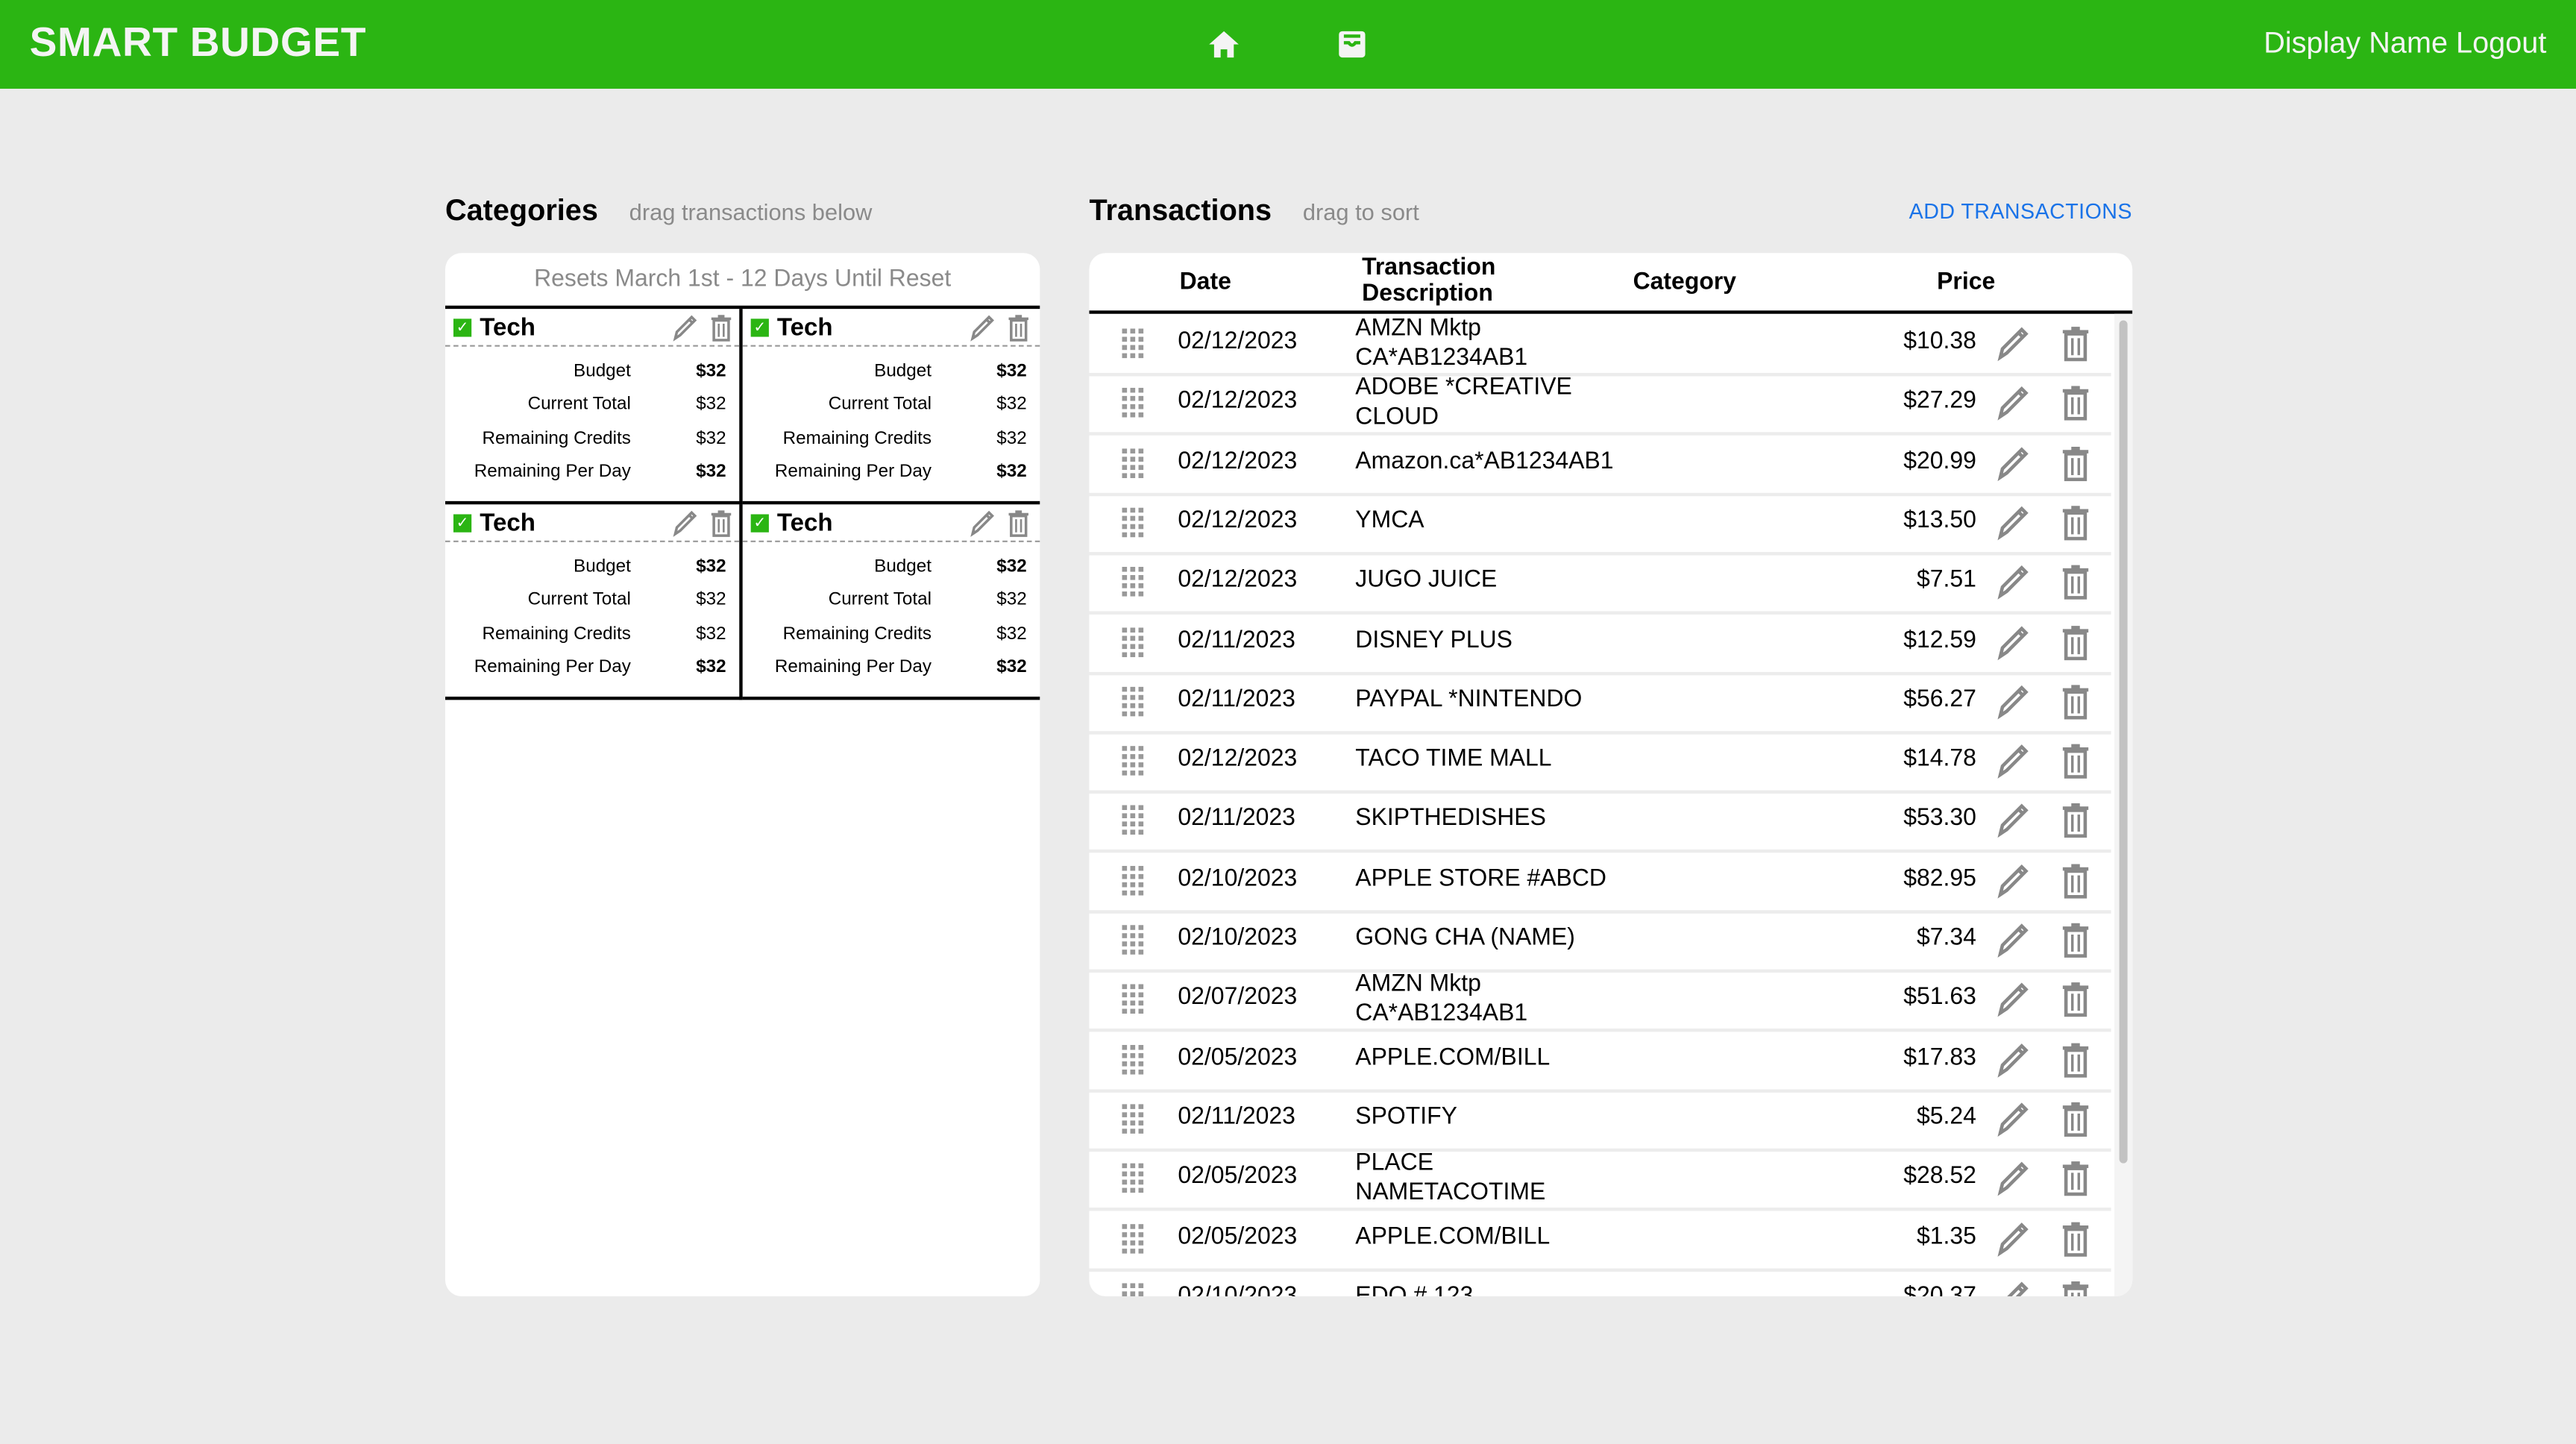 The height and width of the screenshot is (1444, 2576). I want to click on transaction-row: 02/12/2023 TACO TIME MALL $14.78, so click(1600, 762).